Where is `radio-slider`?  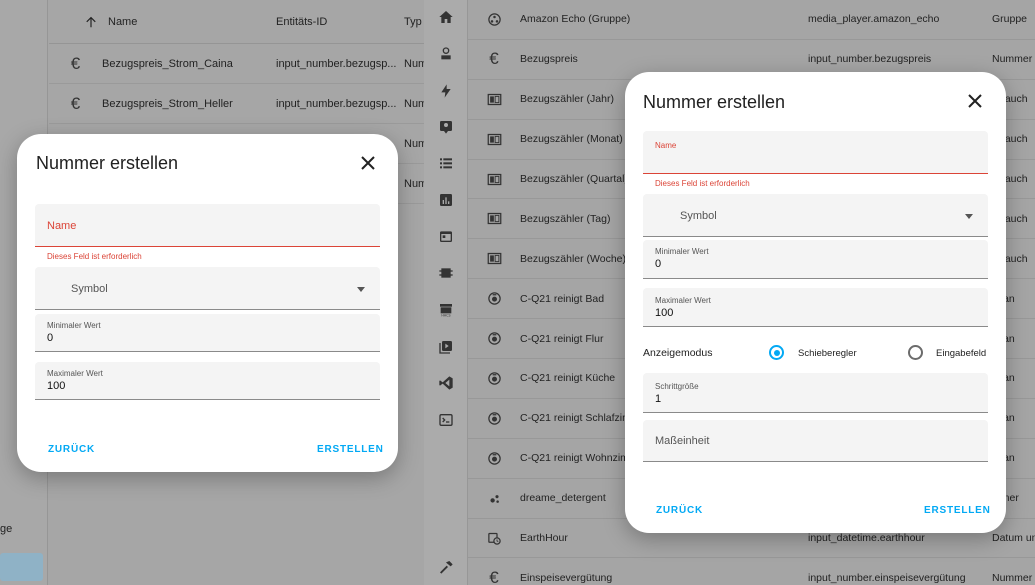
radio-slider is located at coordinates (776, 352).